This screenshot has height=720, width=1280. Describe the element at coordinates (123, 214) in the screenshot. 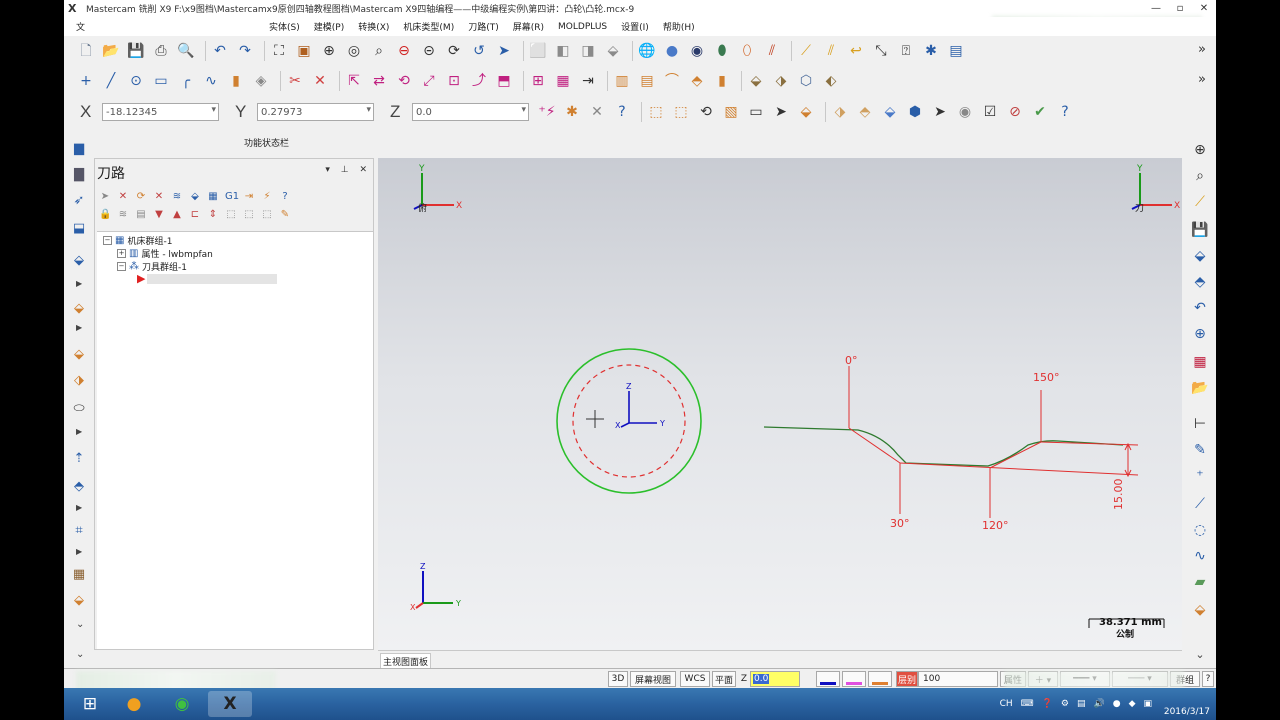

I see `toggle-display-icon: ≋` at that location.